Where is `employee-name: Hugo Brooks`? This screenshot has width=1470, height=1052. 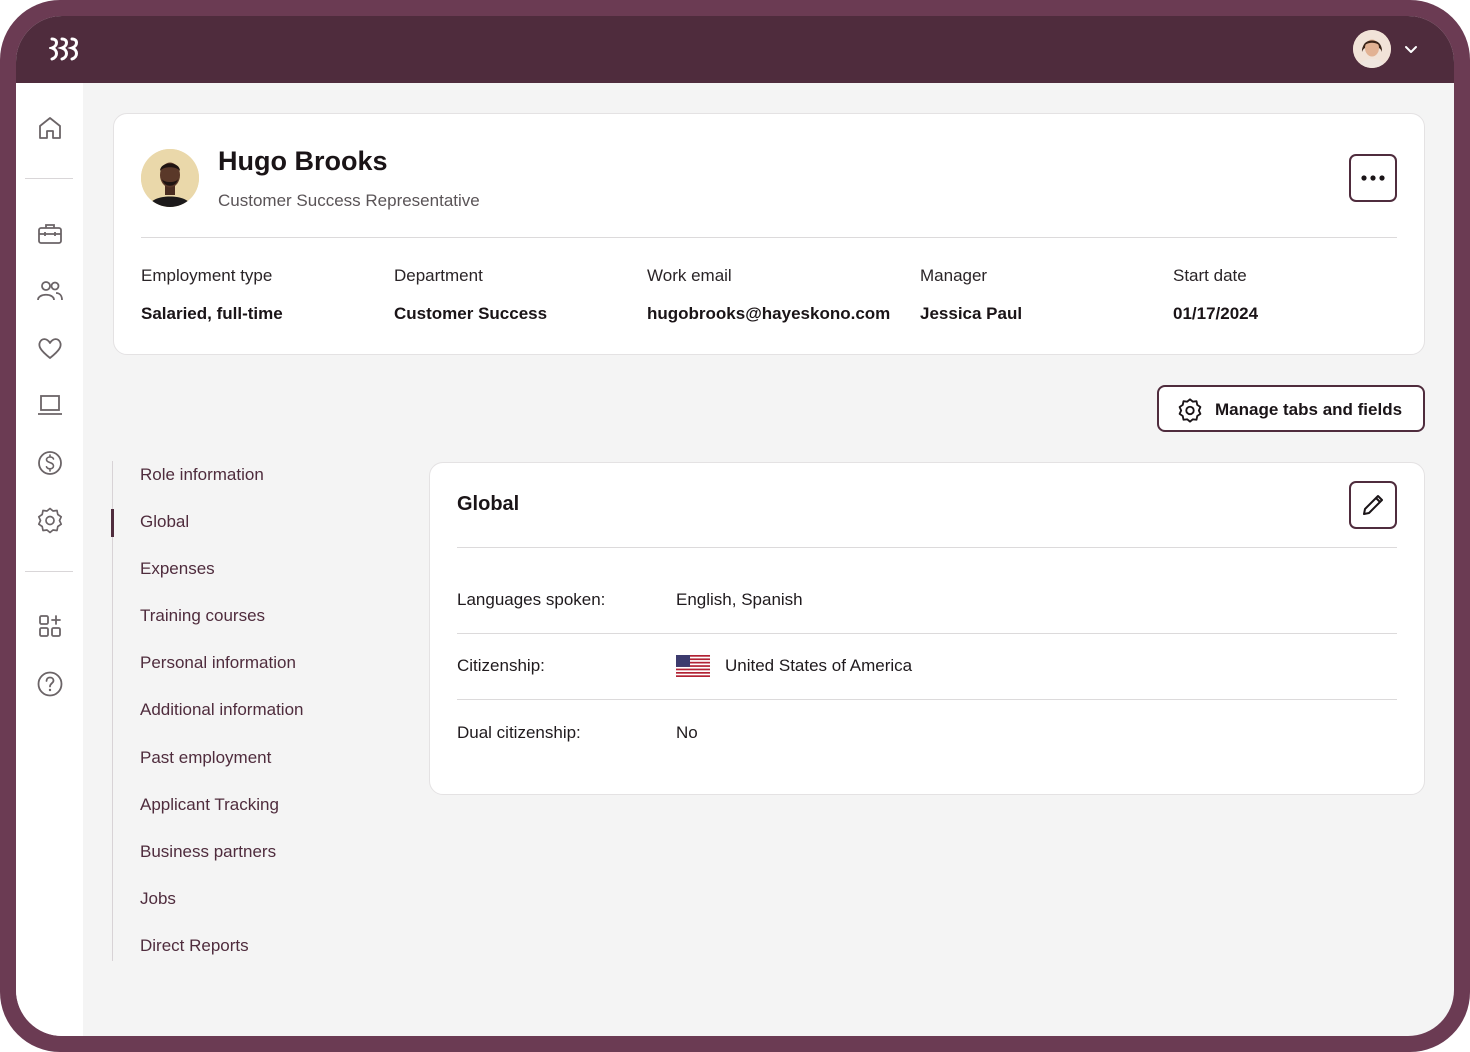
employee-name: Hugo Brooks is located at coordinates (303, 161).